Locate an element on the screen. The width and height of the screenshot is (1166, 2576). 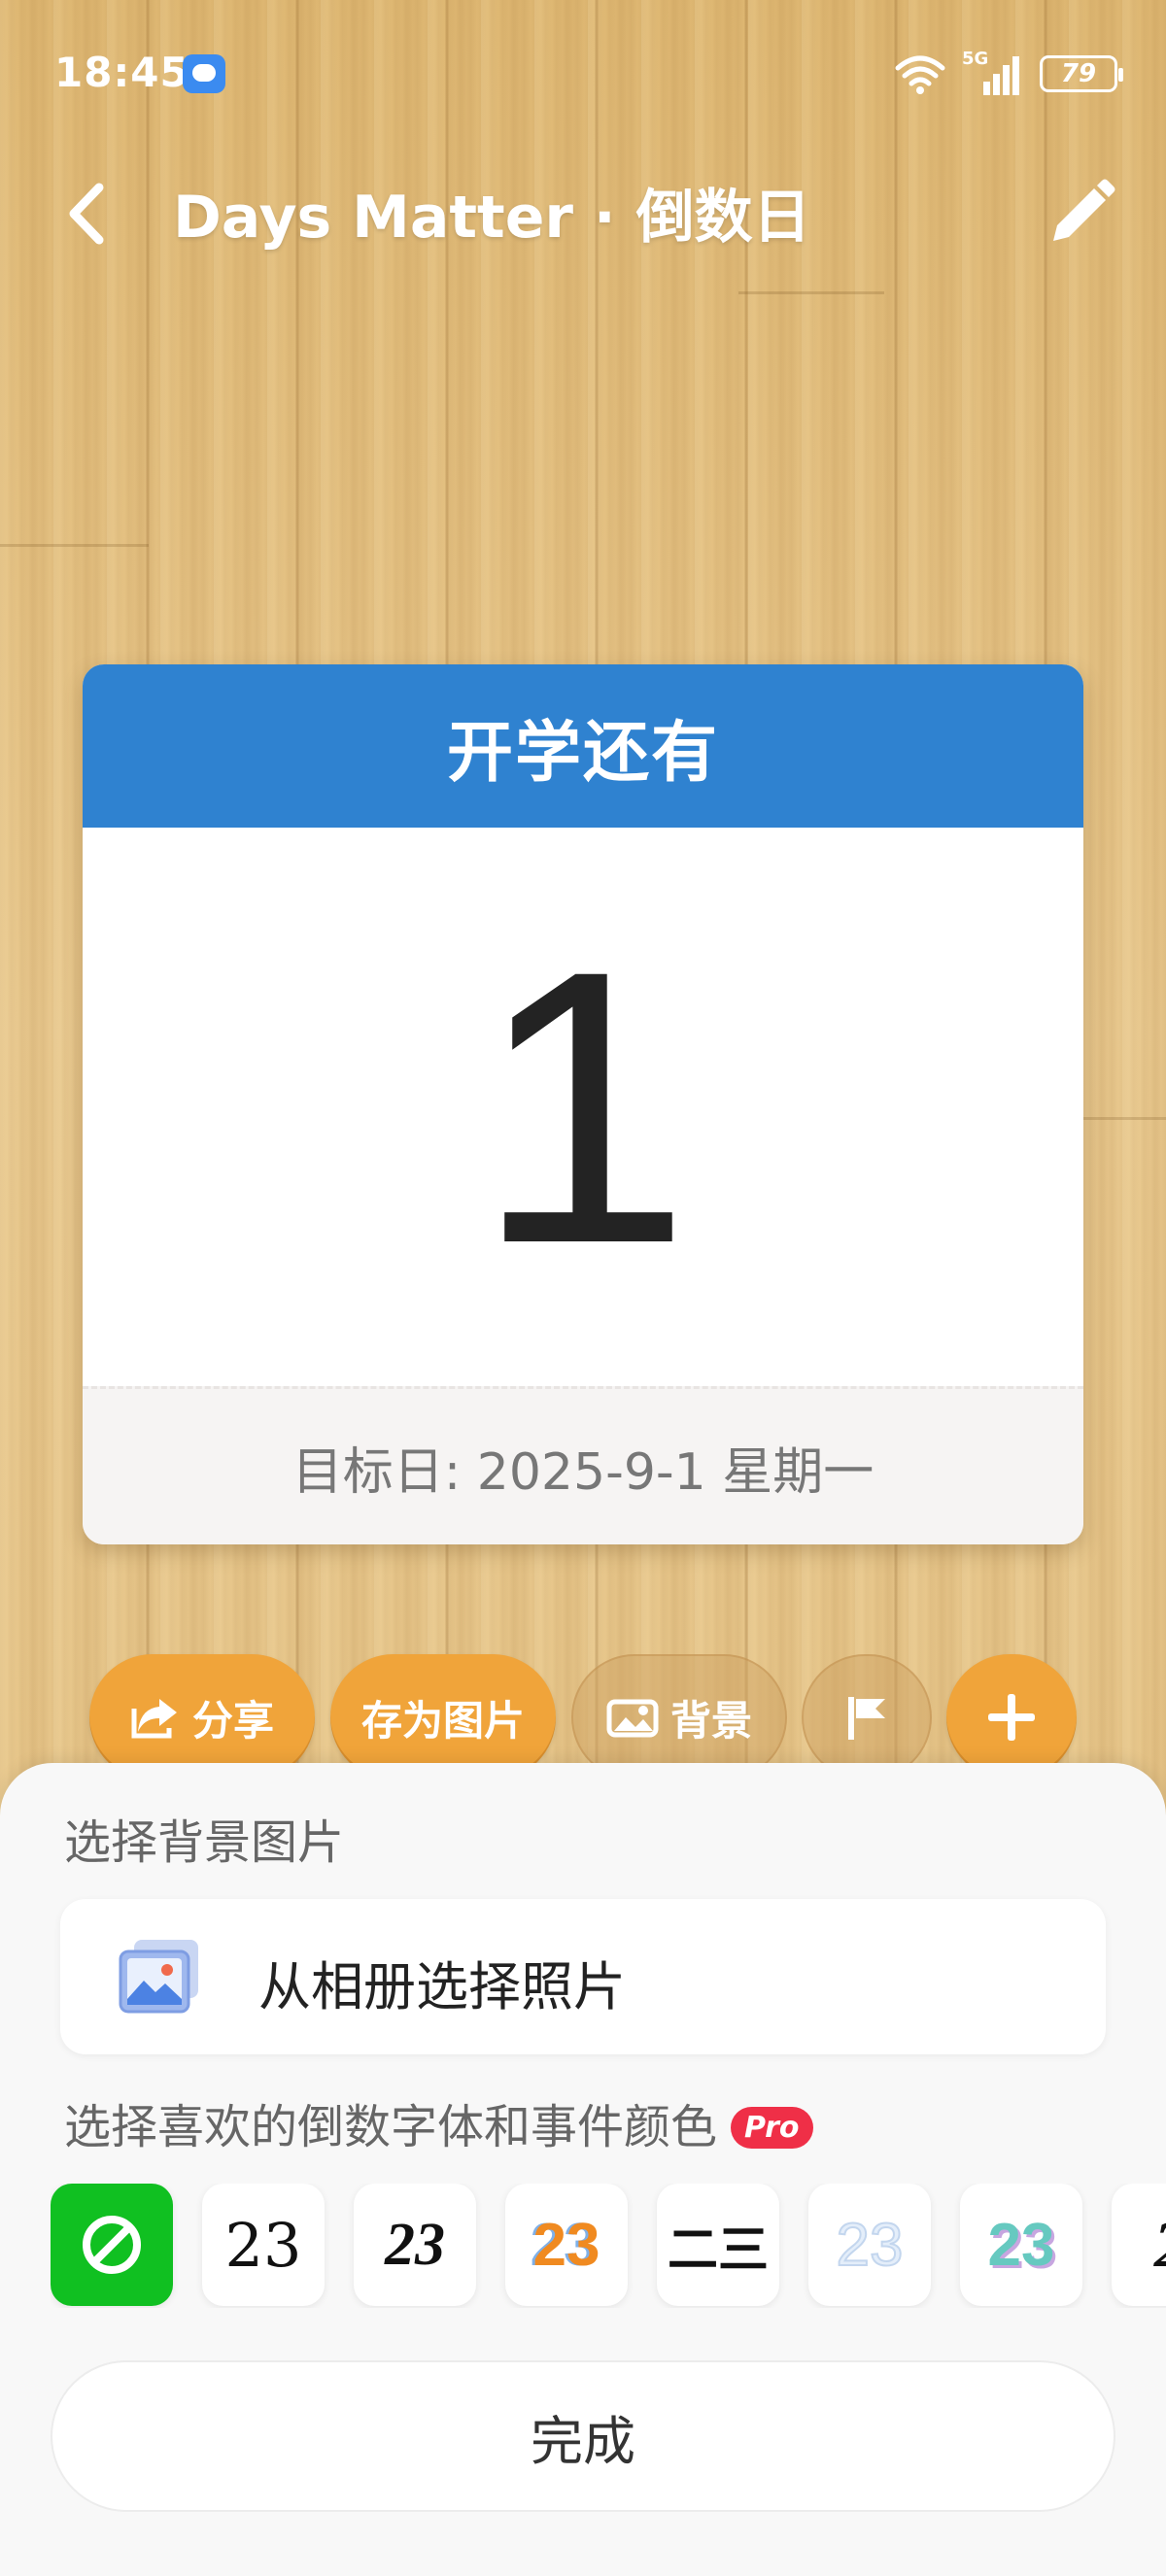
font-option-none is located at coordinates (112, 2245).